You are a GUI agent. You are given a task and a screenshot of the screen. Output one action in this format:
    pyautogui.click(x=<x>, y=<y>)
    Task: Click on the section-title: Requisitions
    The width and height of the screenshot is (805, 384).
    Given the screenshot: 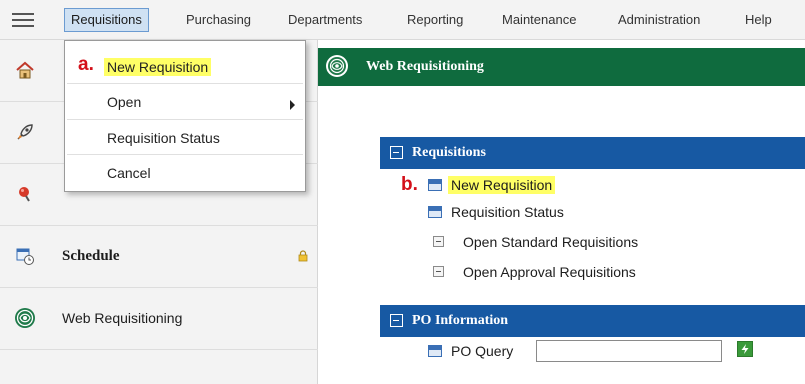 What is the action you would take?
    pyautogui.click(x=449, y=152)
    